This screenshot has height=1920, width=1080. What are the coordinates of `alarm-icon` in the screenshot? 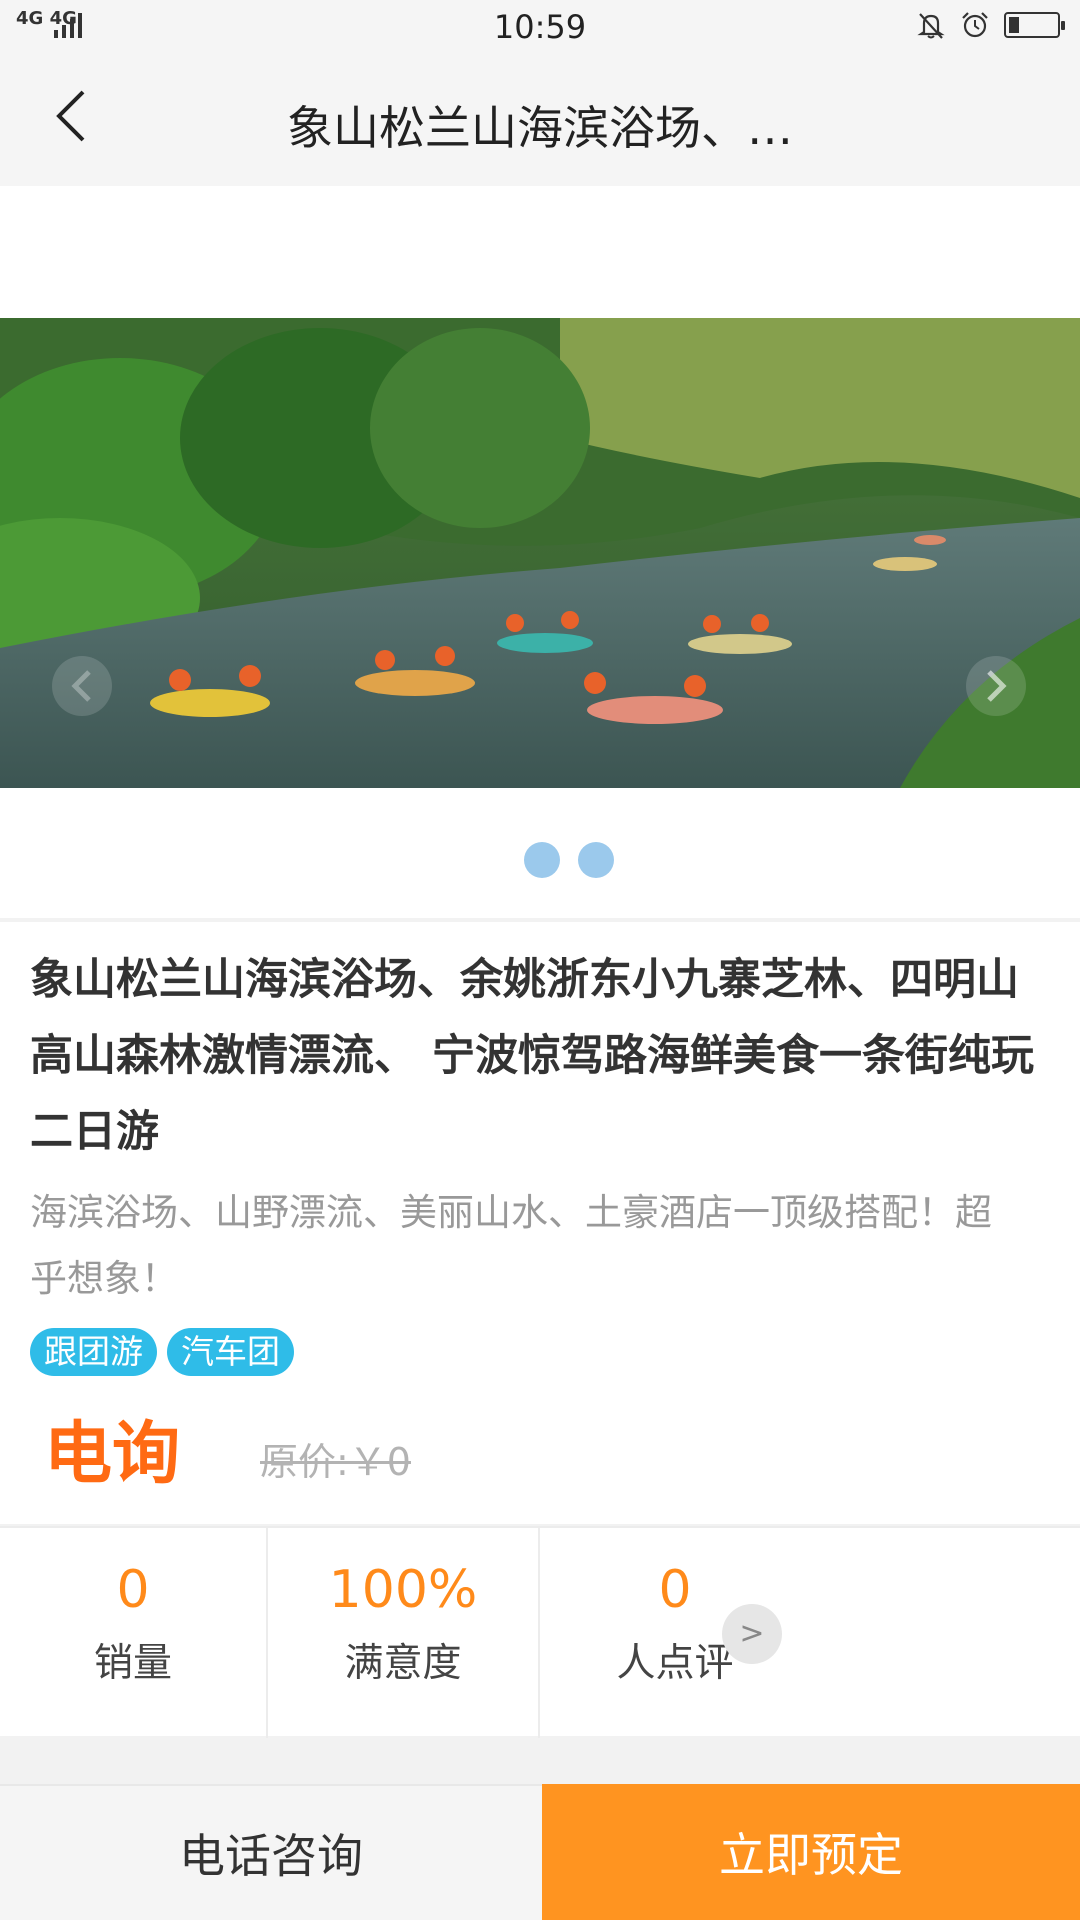 It's located at (975, 25).